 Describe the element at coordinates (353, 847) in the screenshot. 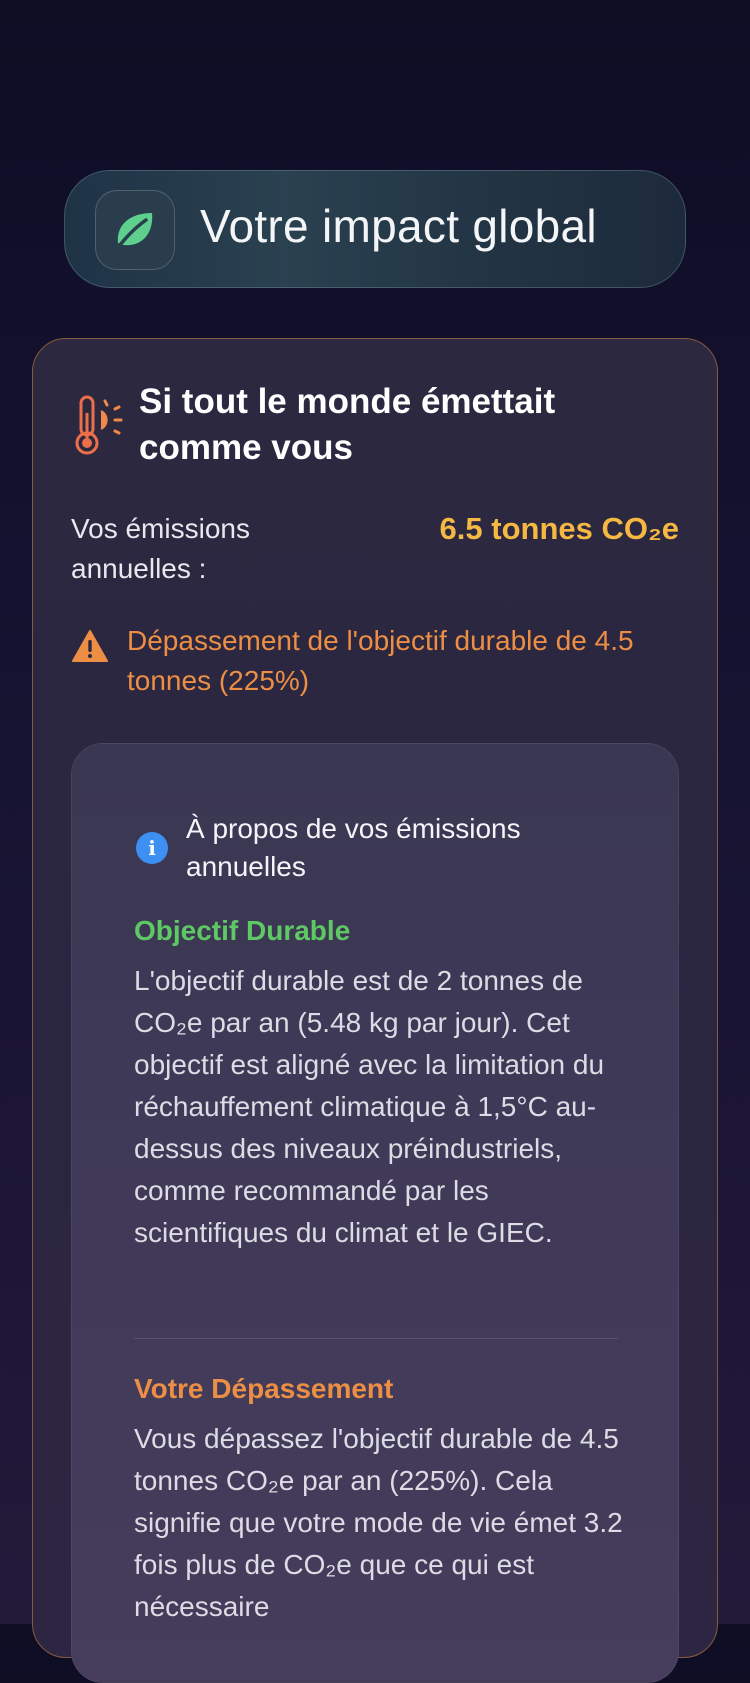

I see `info-title: À propos de vos émissions annuelles` at that location.